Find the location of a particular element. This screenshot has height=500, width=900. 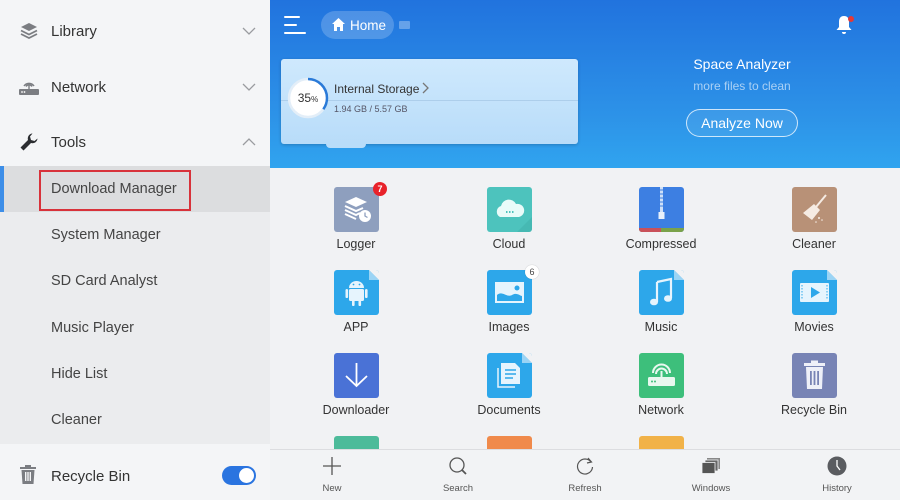

tile-label: Network is located at coordinates (661, 410).